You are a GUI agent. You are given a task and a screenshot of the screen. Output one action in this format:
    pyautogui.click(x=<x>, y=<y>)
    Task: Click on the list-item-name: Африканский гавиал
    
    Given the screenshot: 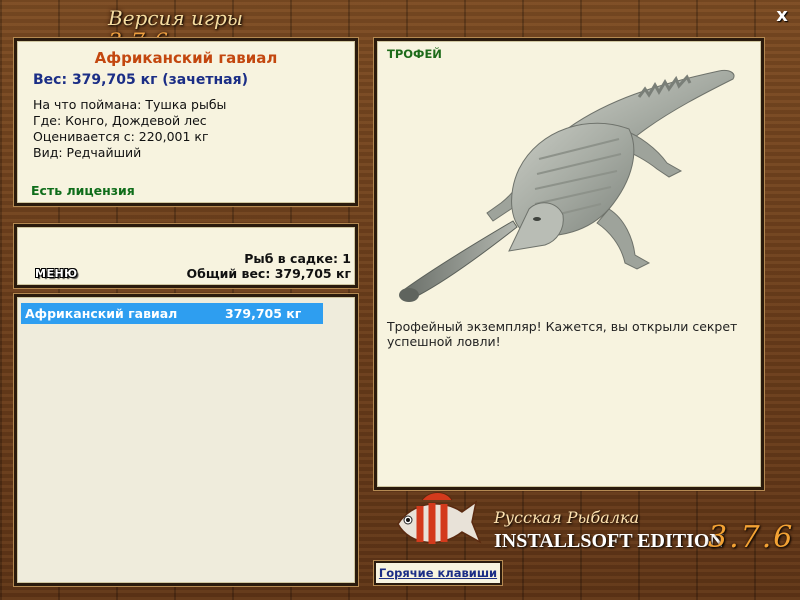 What is the action you would take?
    pyautogui.click(x=101, y=313)
    